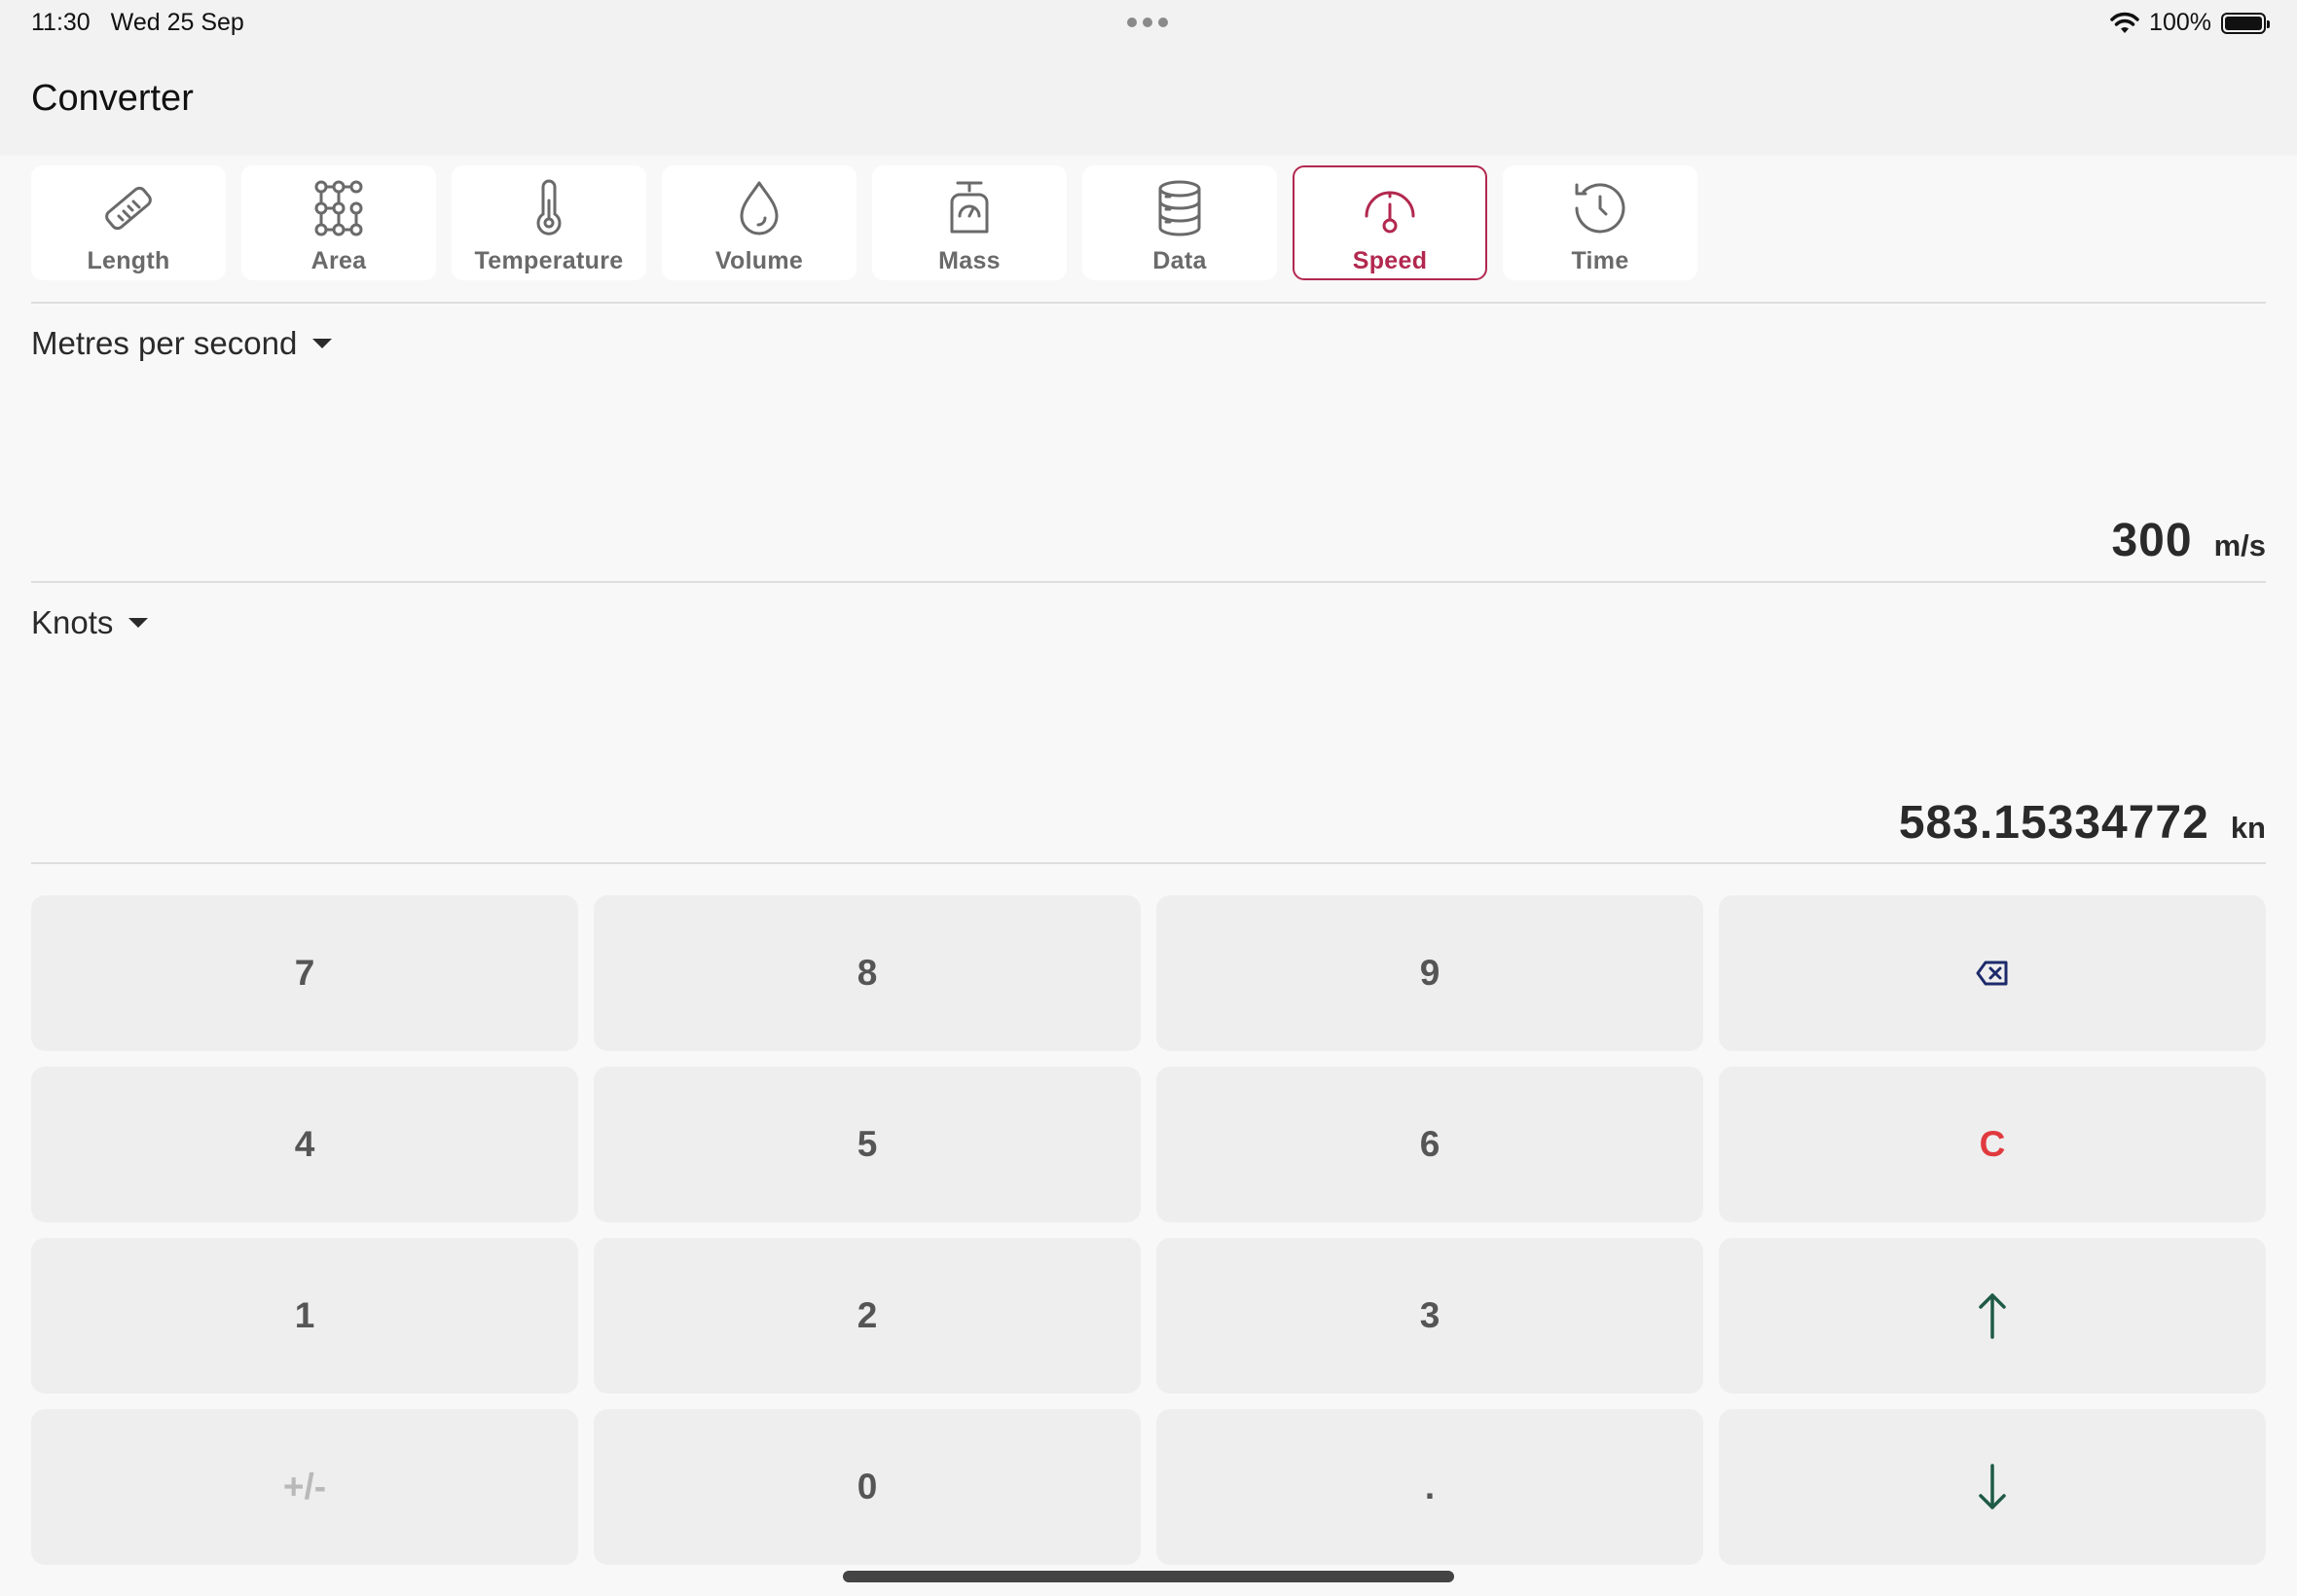 The width and height of the screenshot is (2297, 1596). Describe the element at coordinates (338, 208) in the screenshot. I see `area-grid-icon` at that location.